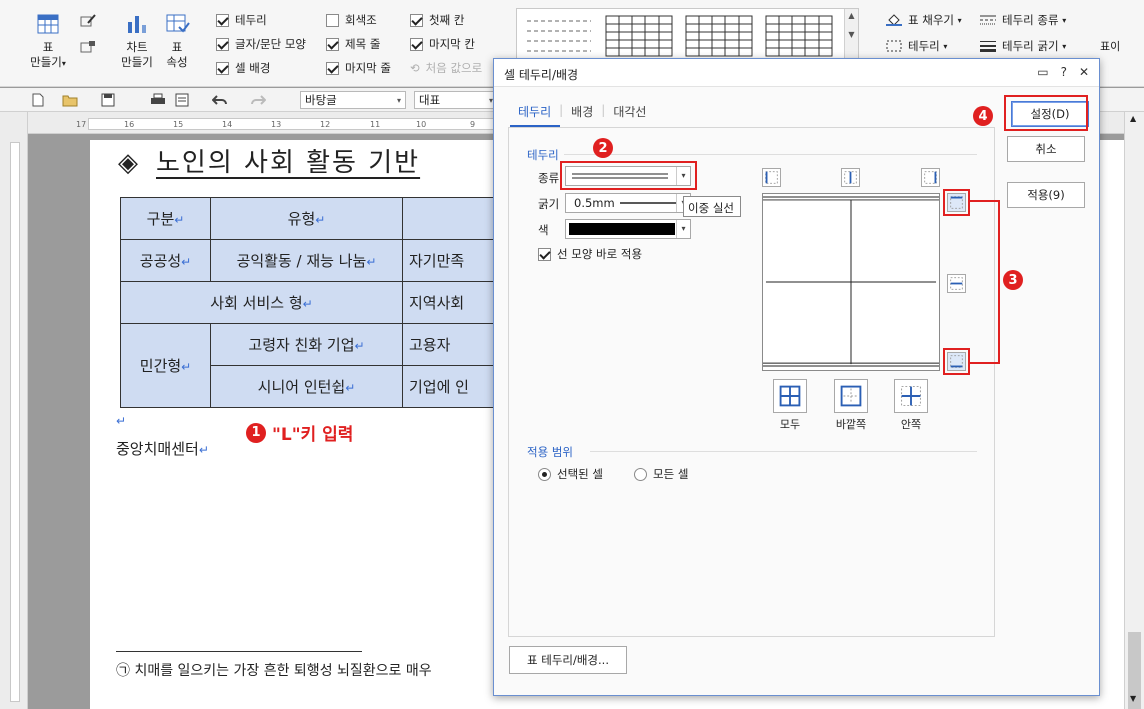 The image size is (1144, 709). What do you see at coordinates (661, 474) in the screenshot?
I see `scope-all-option: 모든 셀` at bounding box center [661, 474].